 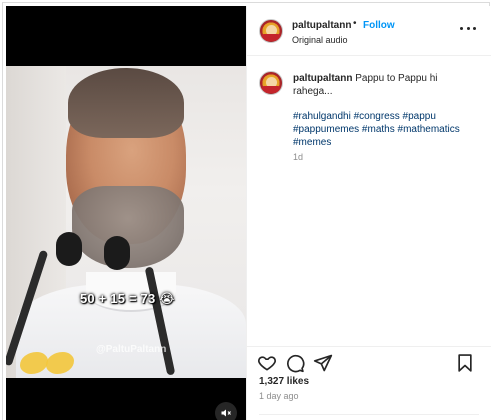 I want to click on video-overlay-caption: 50 + 15 = 73 😭, so click(x=127, y=298).